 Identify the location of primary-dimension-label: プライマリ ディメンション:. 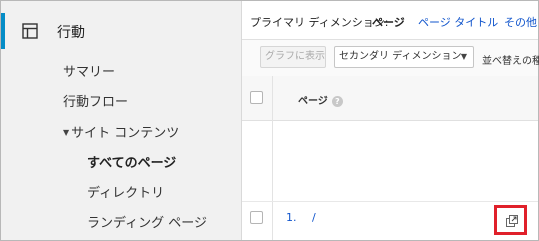
(319, 22).